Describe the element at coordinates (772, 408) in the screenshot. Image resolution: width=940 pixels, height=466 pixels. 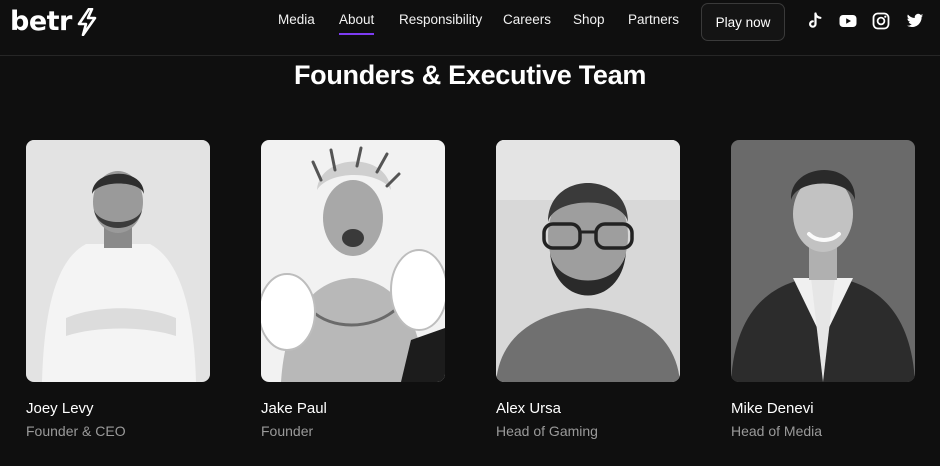
I see `team-member-name: Mike Denevi` at that location.